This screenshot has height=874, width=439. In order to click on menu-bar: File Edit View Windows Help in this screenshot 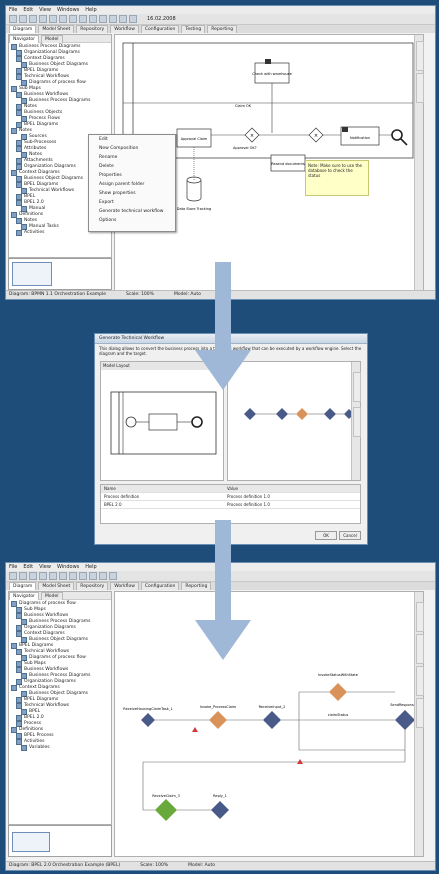, I will do `click(220, 10)`.